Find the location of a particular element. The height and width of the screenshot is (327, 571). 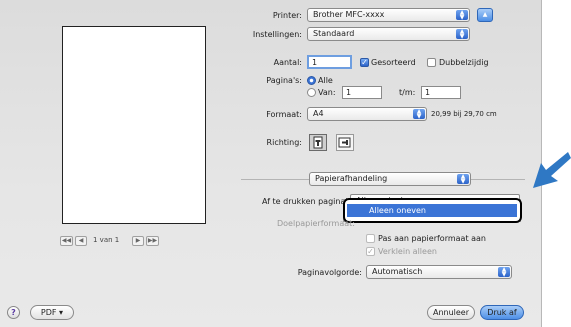

pages-to-label: t/m: is located at coordinates (407, 92).